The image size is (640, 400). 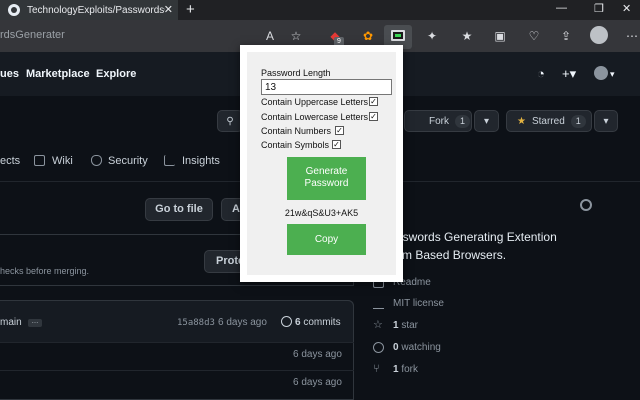 What do you see at coordinates (376, 369) in the screenshot?
I see `fork-icon: ⑂` at bounding box center [376, 369].